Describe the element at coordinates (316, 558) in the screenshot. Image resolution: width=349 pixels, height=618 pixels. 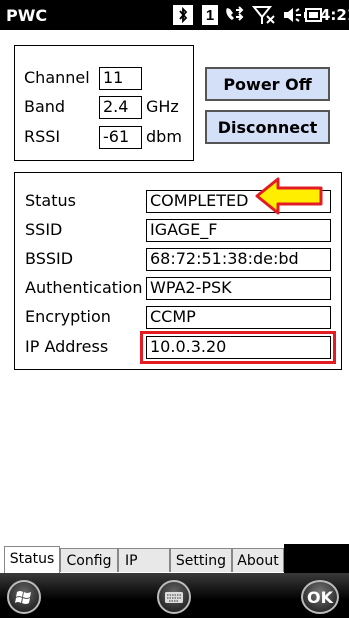
I see `tab-strip-filler` at that location.